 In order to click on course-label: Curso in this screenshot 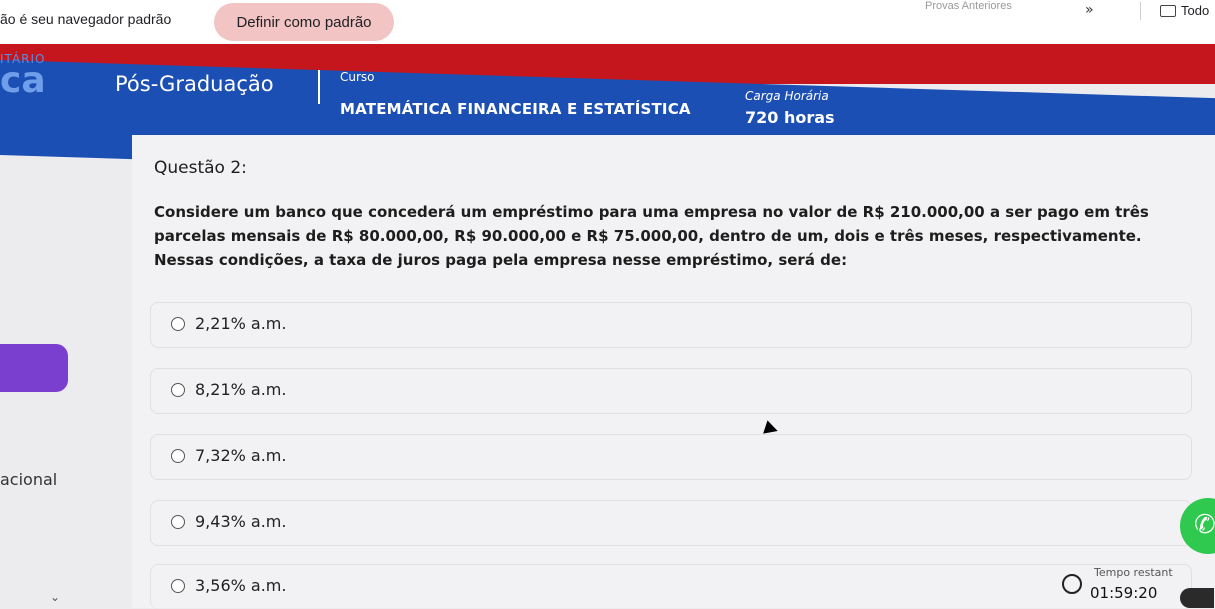, I will do `click(357, 77)`.